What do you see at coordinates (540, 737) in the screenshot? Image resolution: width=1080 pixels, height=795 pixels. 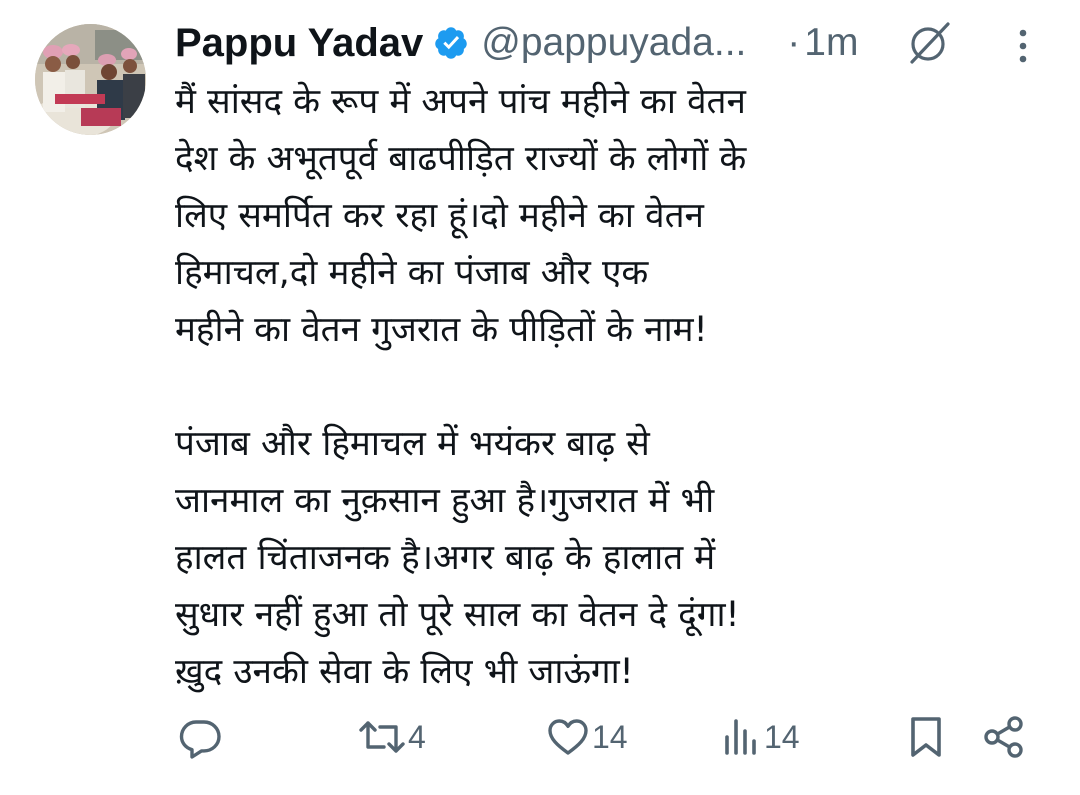 I see `action-bar: 4 14 14` at bounding box center [540, 737].